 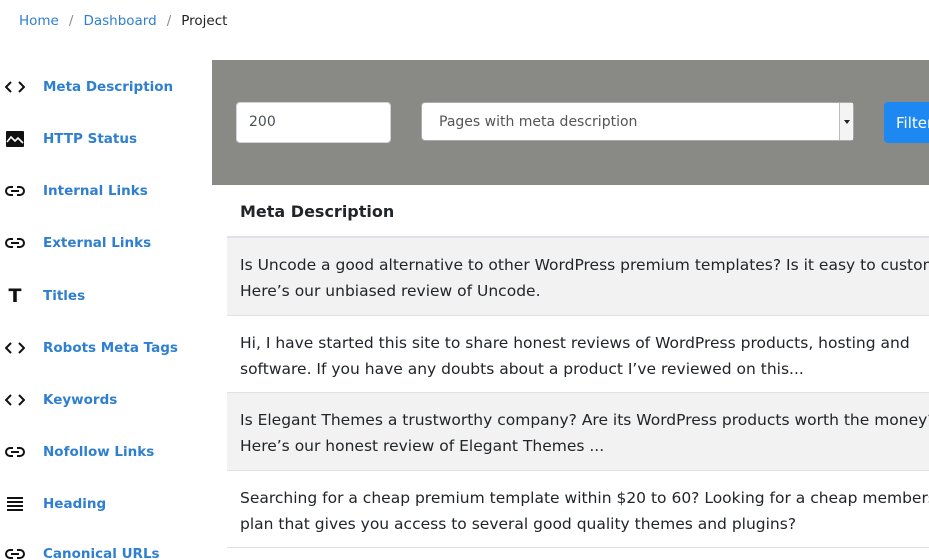 I want to click on breadcrumb-current: Project, so click(x=204, y=21).